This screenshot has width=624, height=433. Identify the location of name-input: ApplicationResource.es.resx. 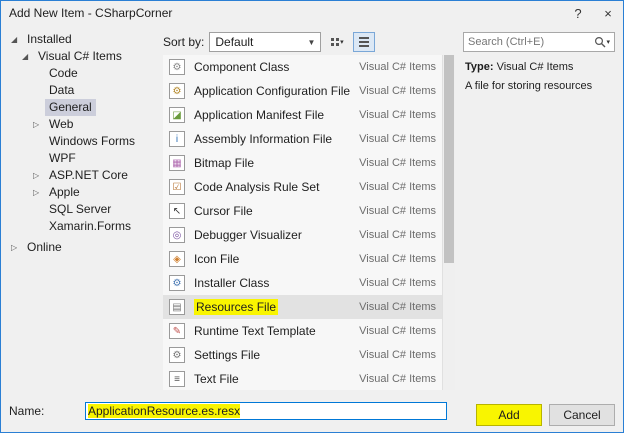
(266, 411).